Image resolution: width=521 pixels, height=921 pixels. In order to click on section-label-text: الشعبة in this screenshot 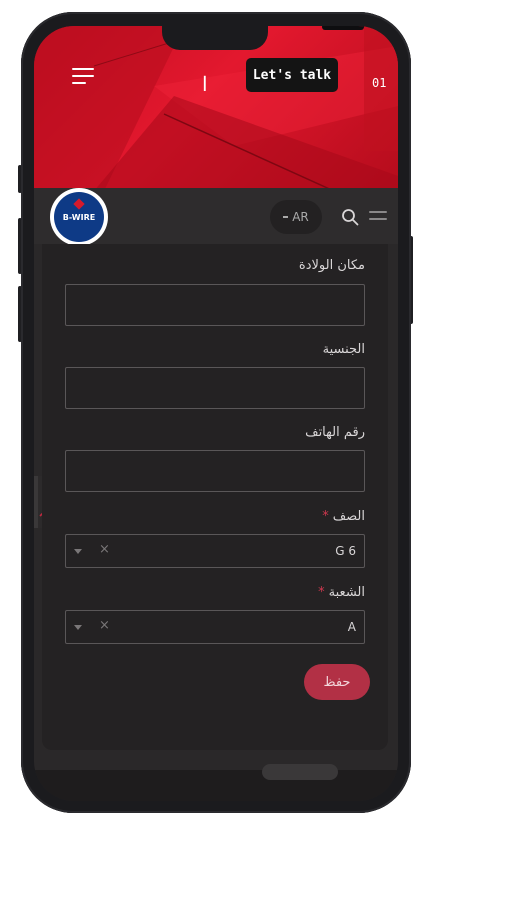, I will do `click(346, 592)`.